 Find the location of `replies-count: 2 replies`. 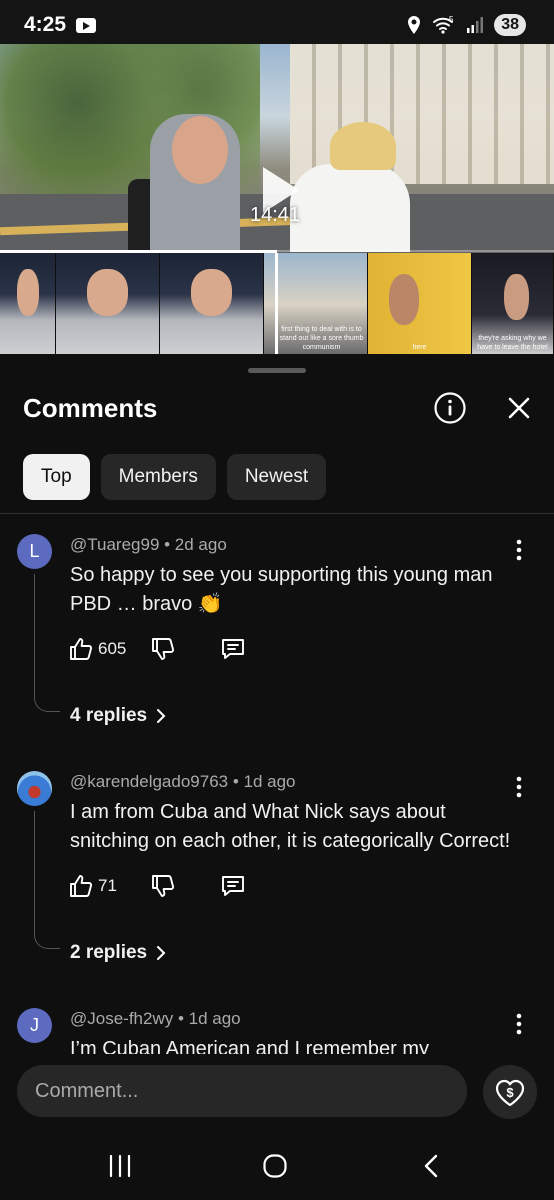

replies-count: 2 replies is located at coordinates (109, 952).